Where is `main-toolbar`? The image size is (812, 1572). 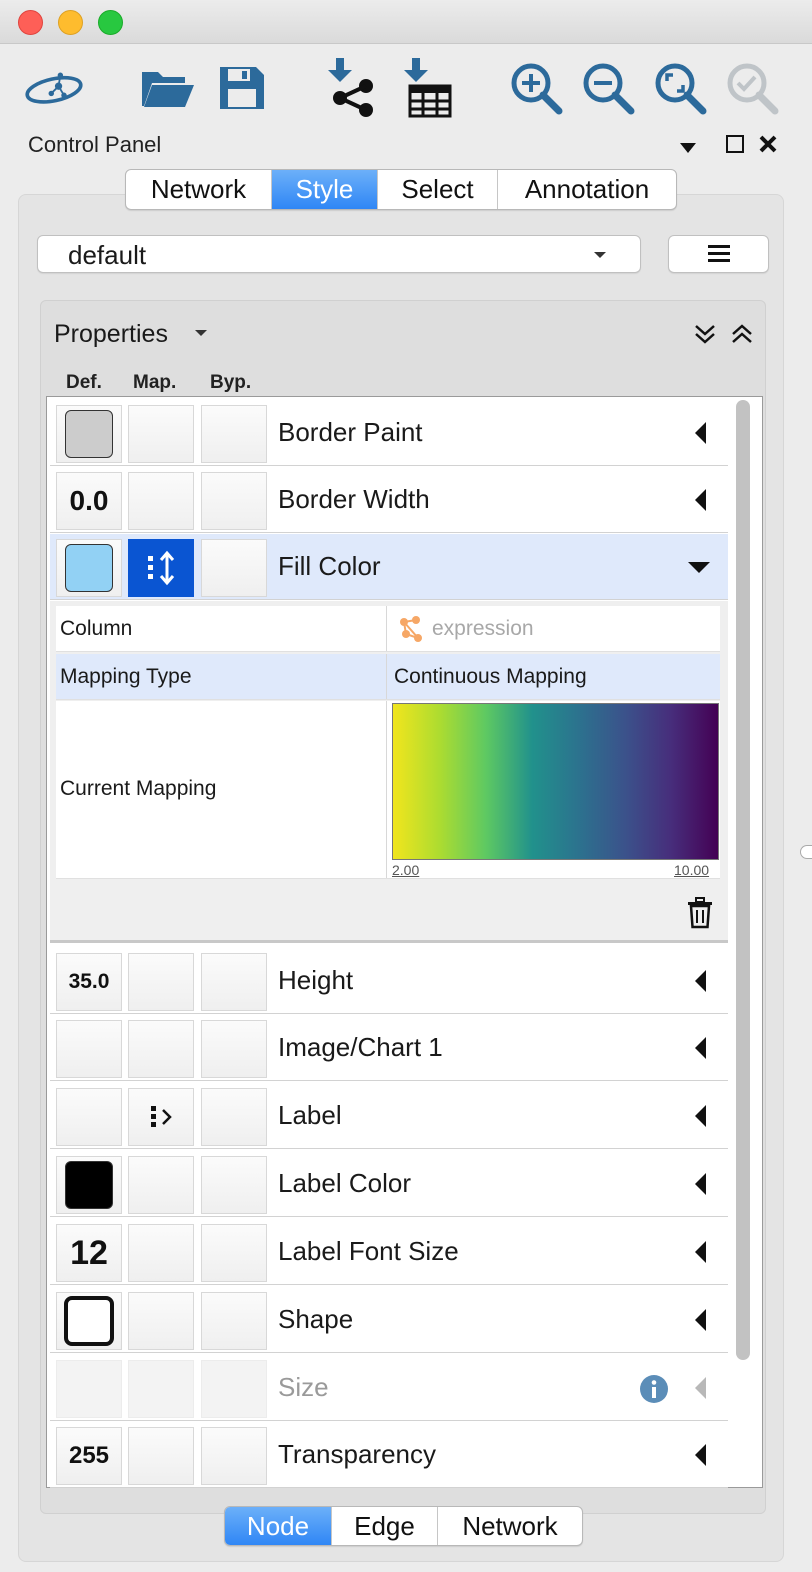 main-toolbar is located at coordinates (406, 87).